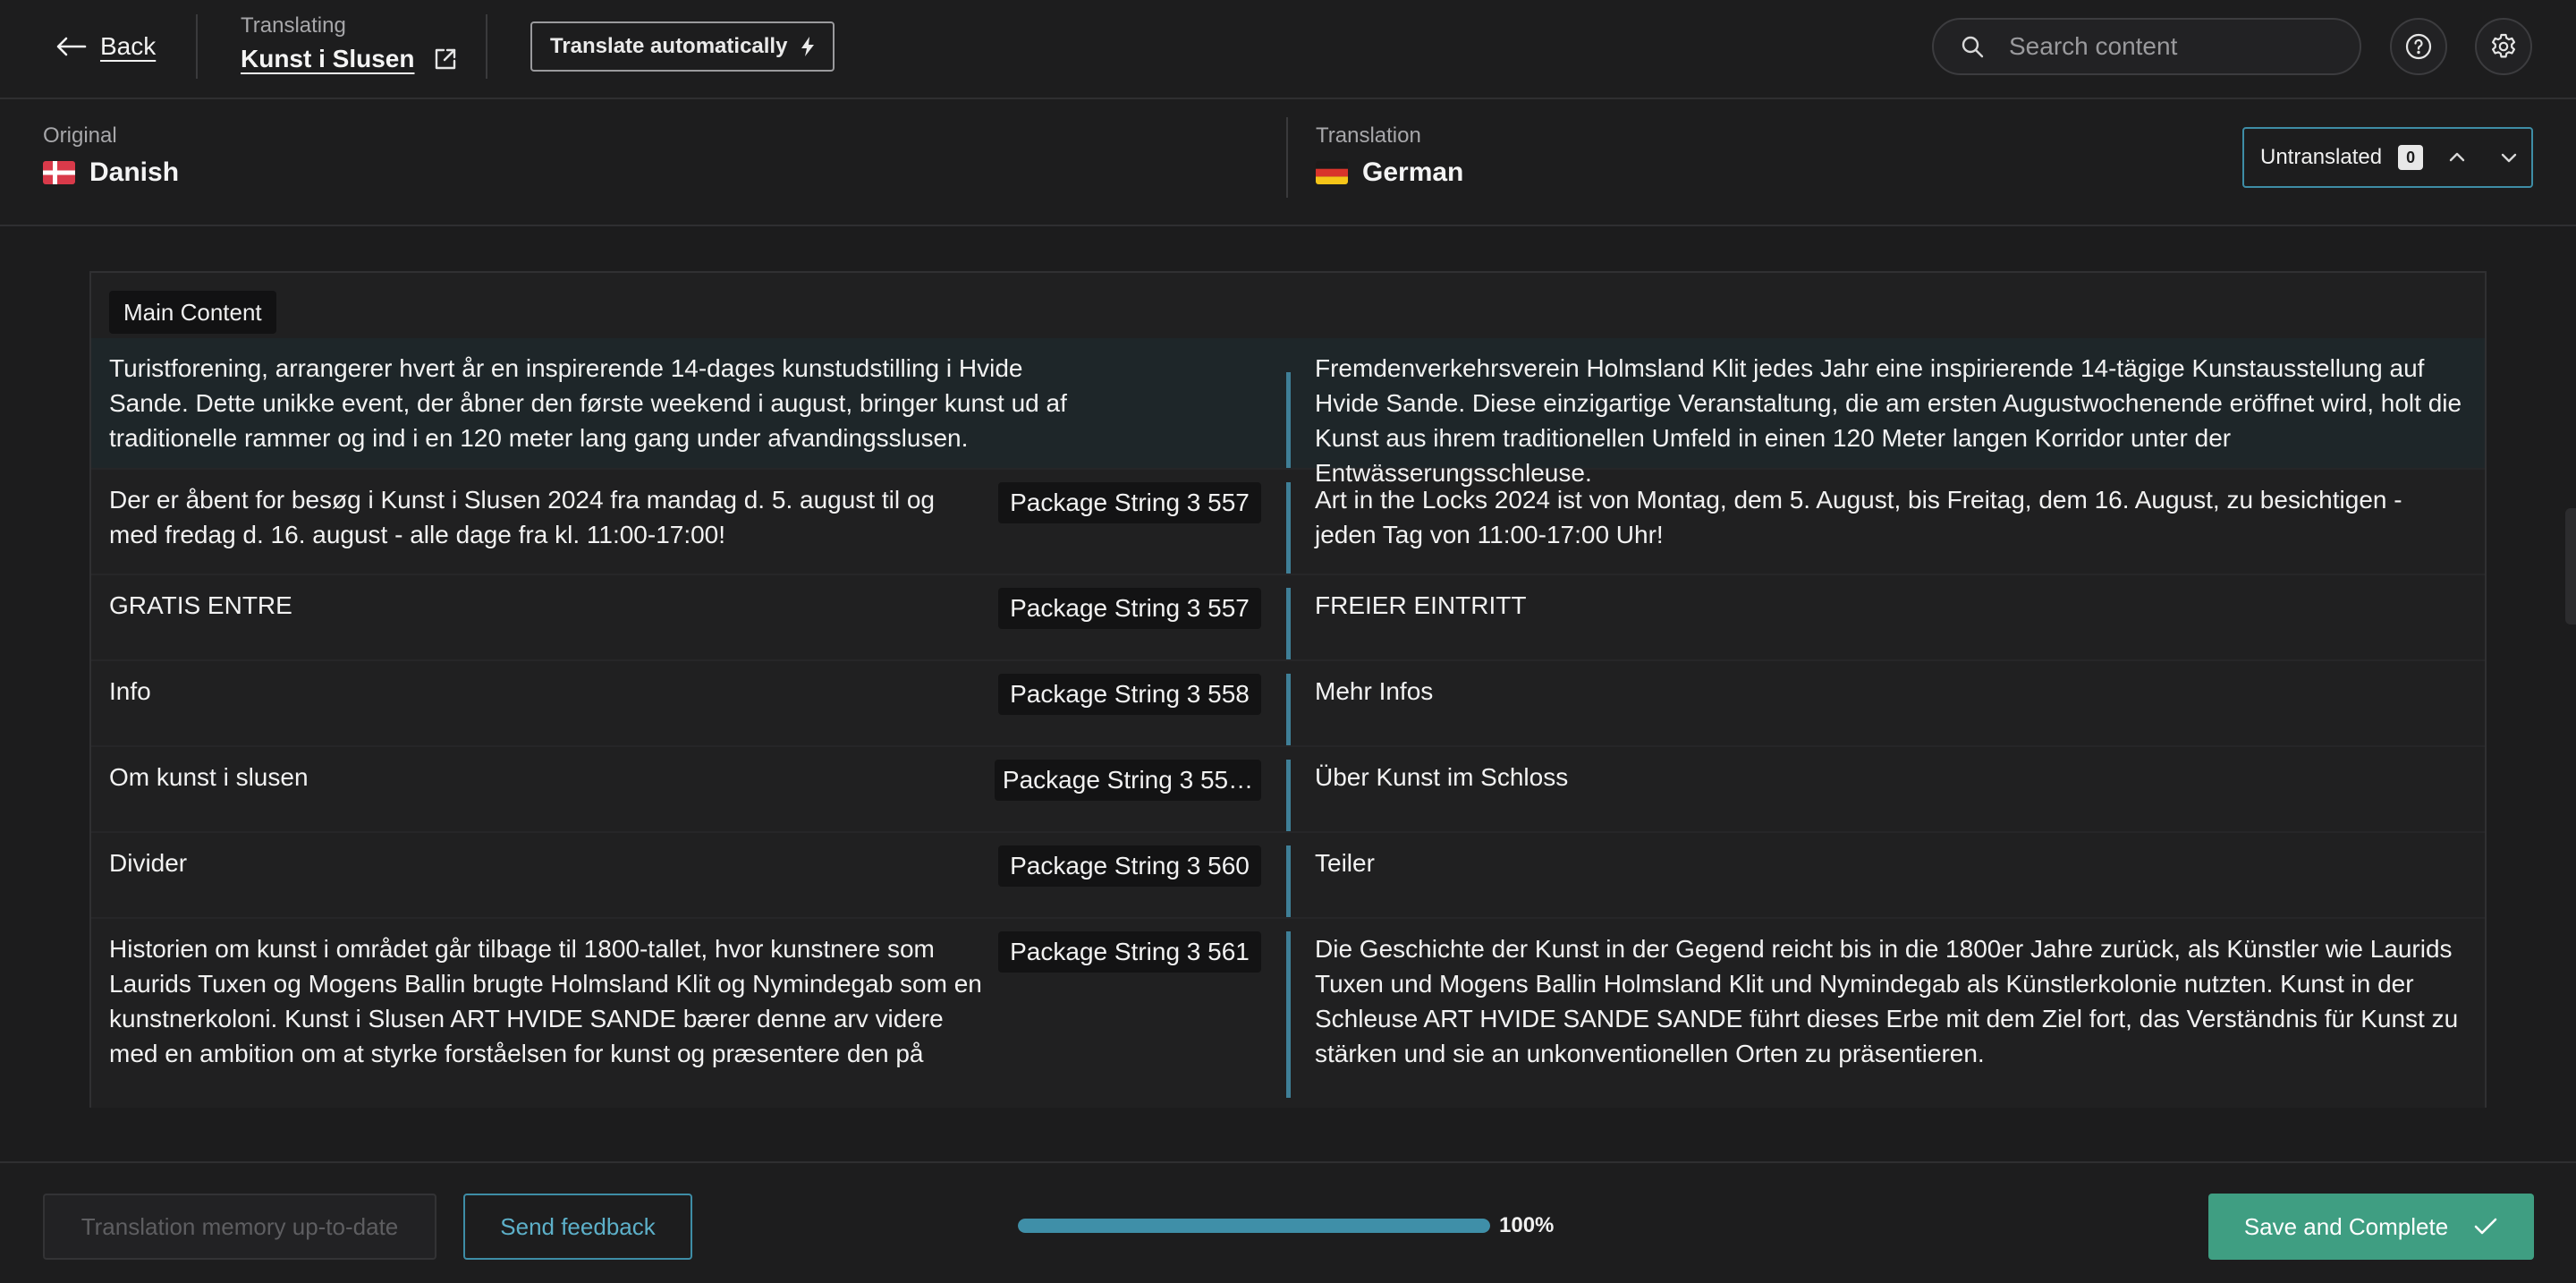  Describe the element at coordinates (239, 1227) in the screenshot. I see `translation-memory-button: Translation memory up-to-date` at that location.